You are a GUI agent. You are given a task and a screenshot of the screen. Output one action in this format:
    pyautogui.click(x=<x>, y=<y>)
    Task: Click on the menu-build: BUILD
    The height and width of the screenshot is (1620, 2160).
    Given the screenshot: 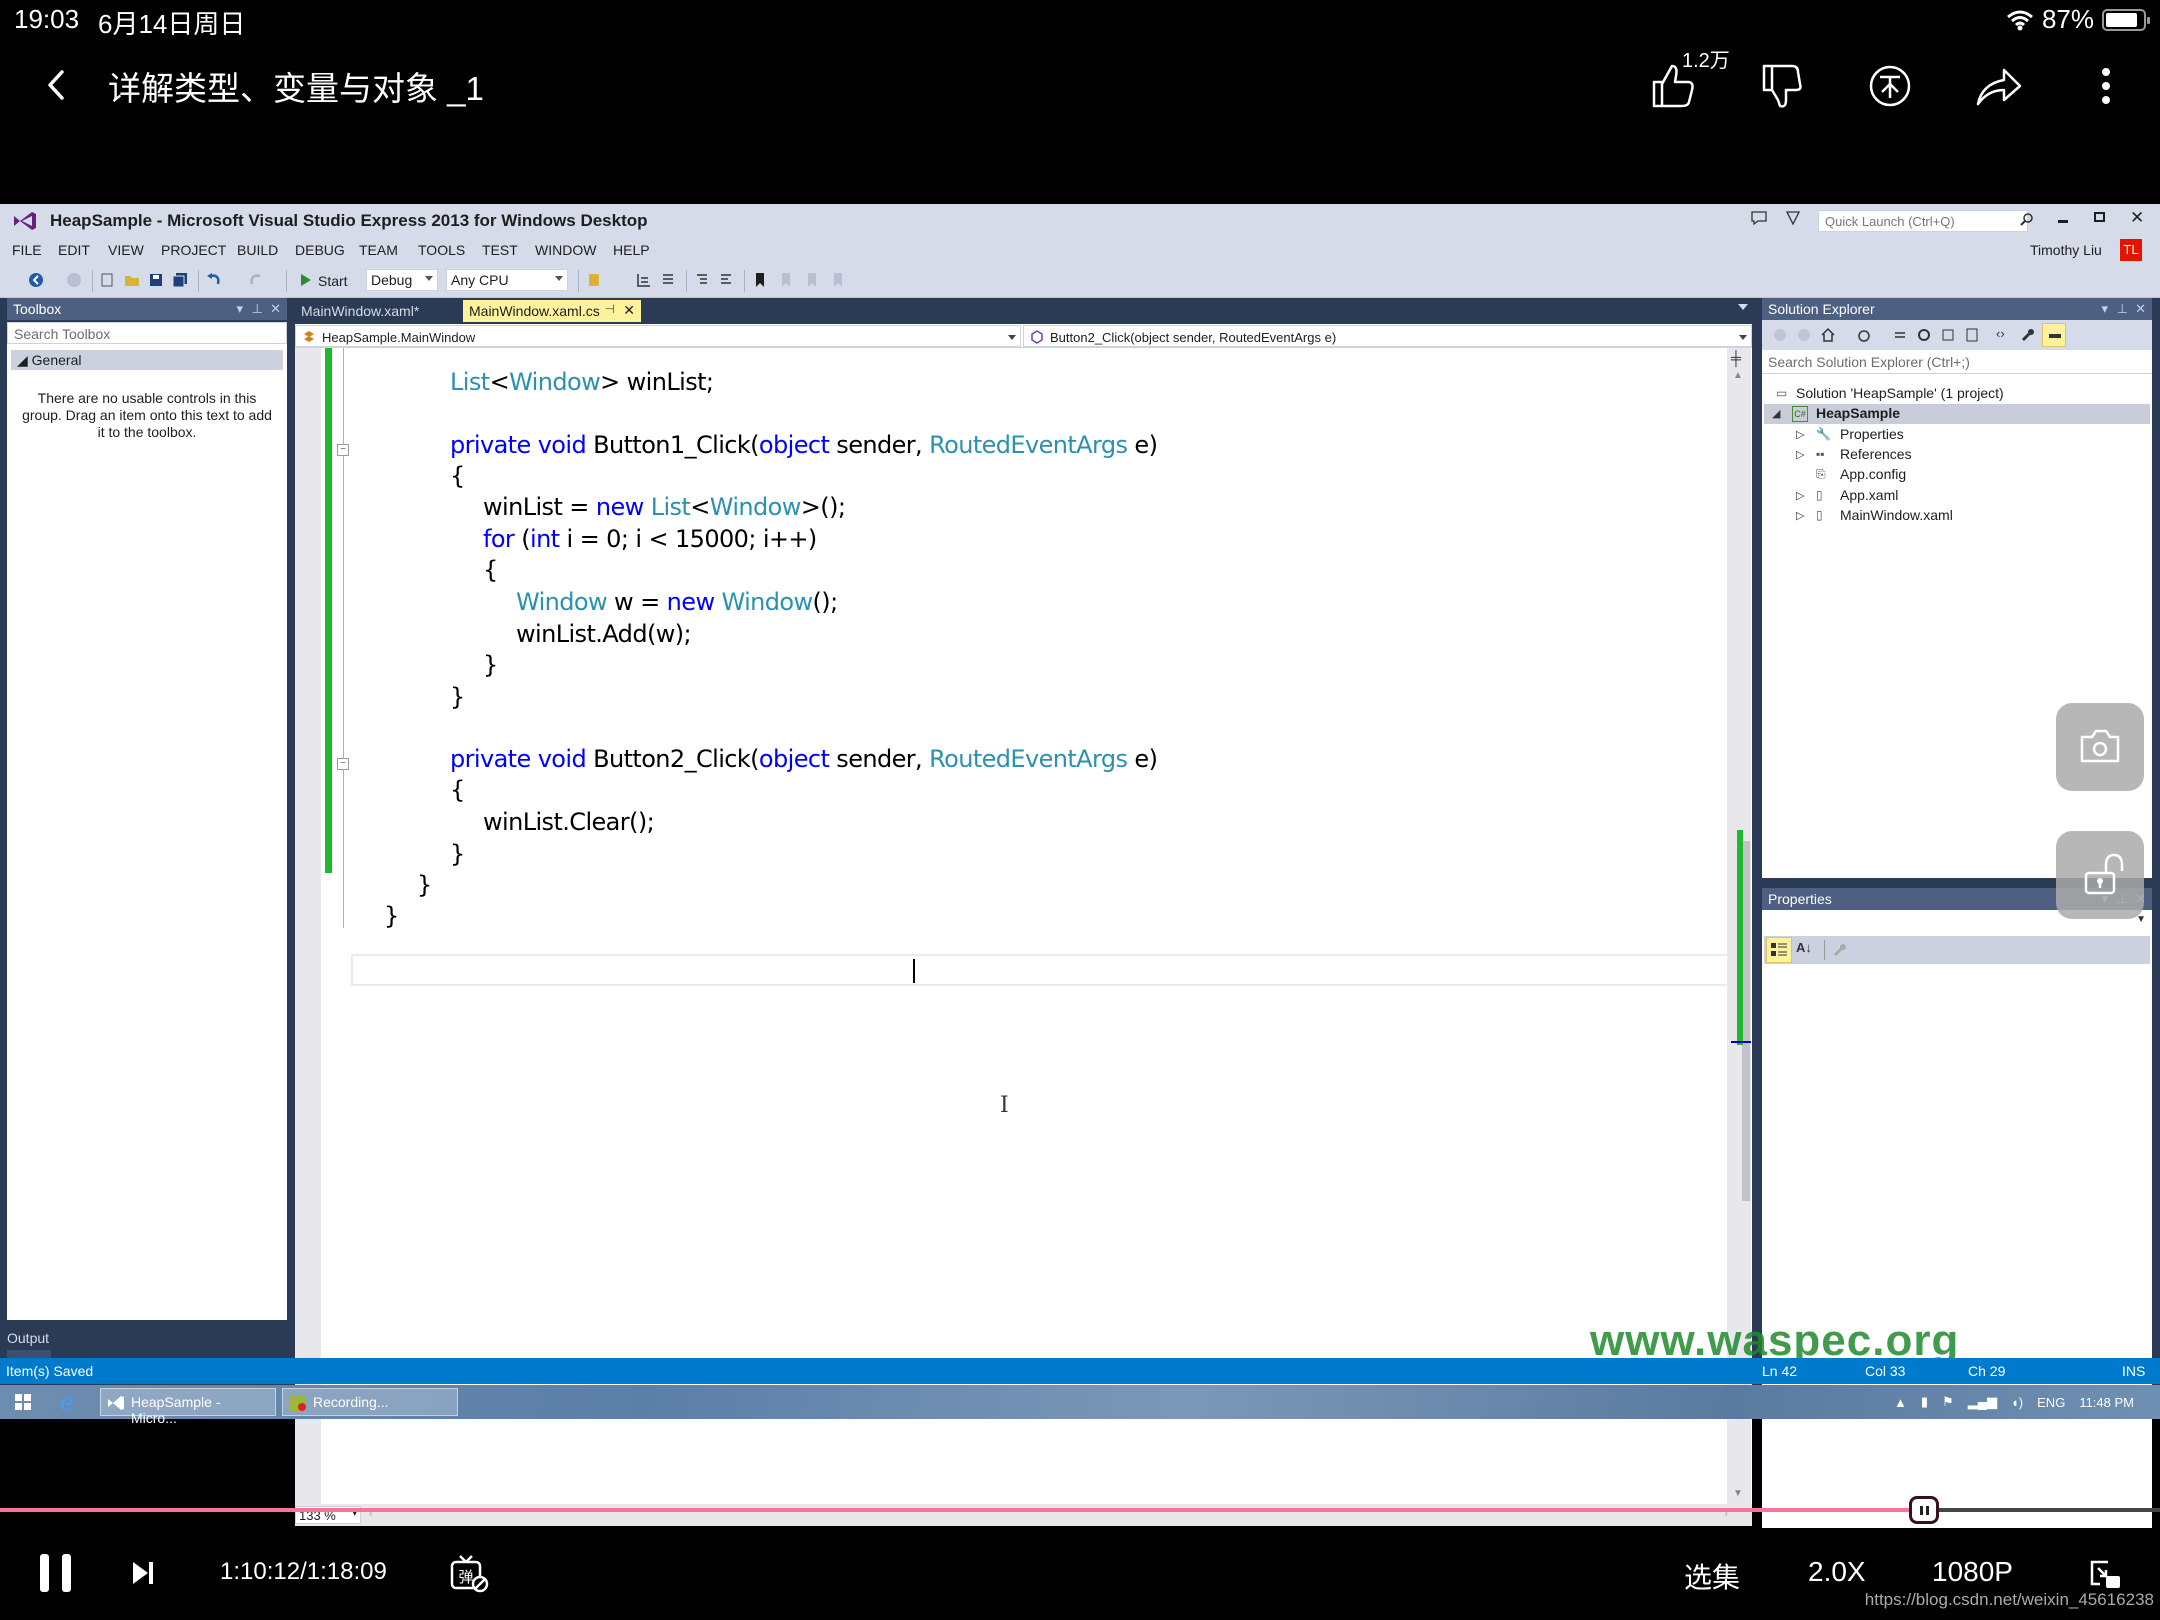 What is the action you would take?
    pyautogui.click(x=257, y=250)
    